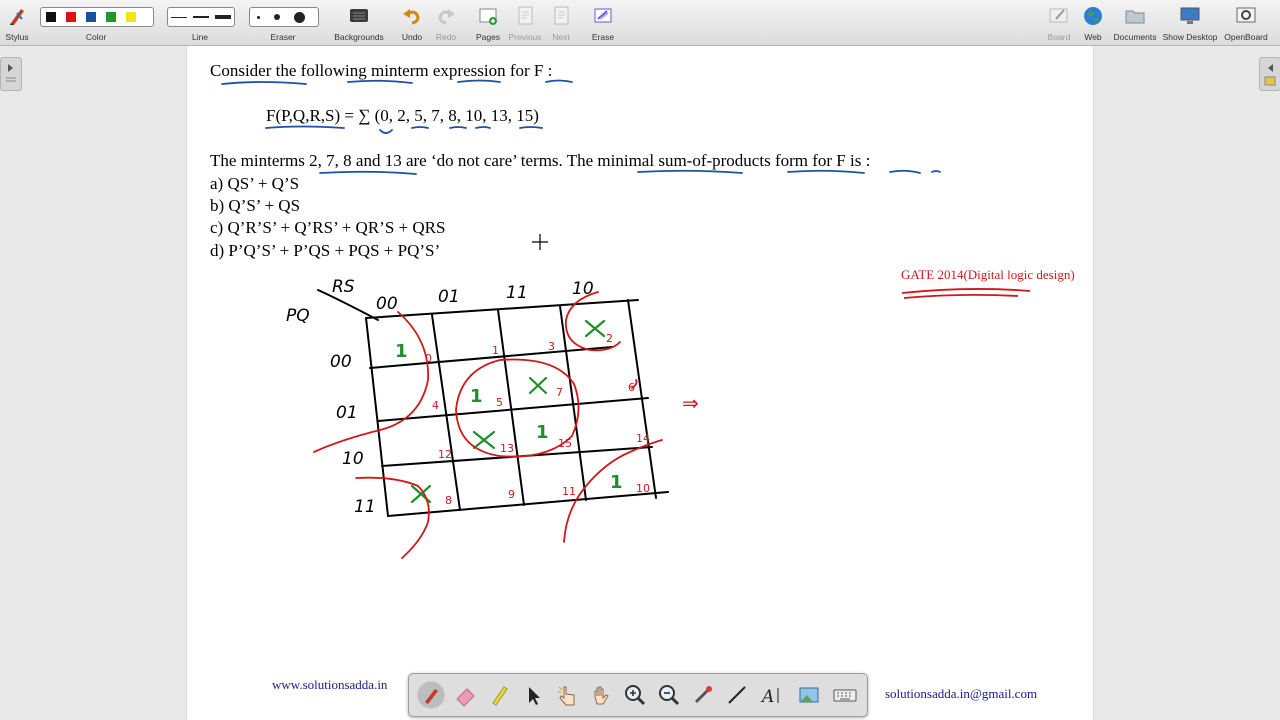  Describe the element at coordinates (499, 402) in the screenshot. I see `cell-number-5: 5` at that location.